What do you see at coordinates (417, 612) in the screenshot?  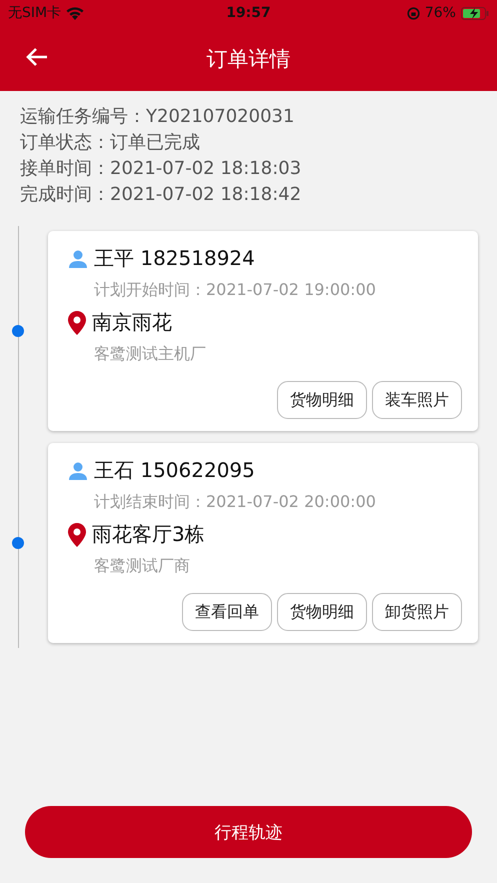 I see `action-button: 卸货照片` at bounding box center [417, 612].